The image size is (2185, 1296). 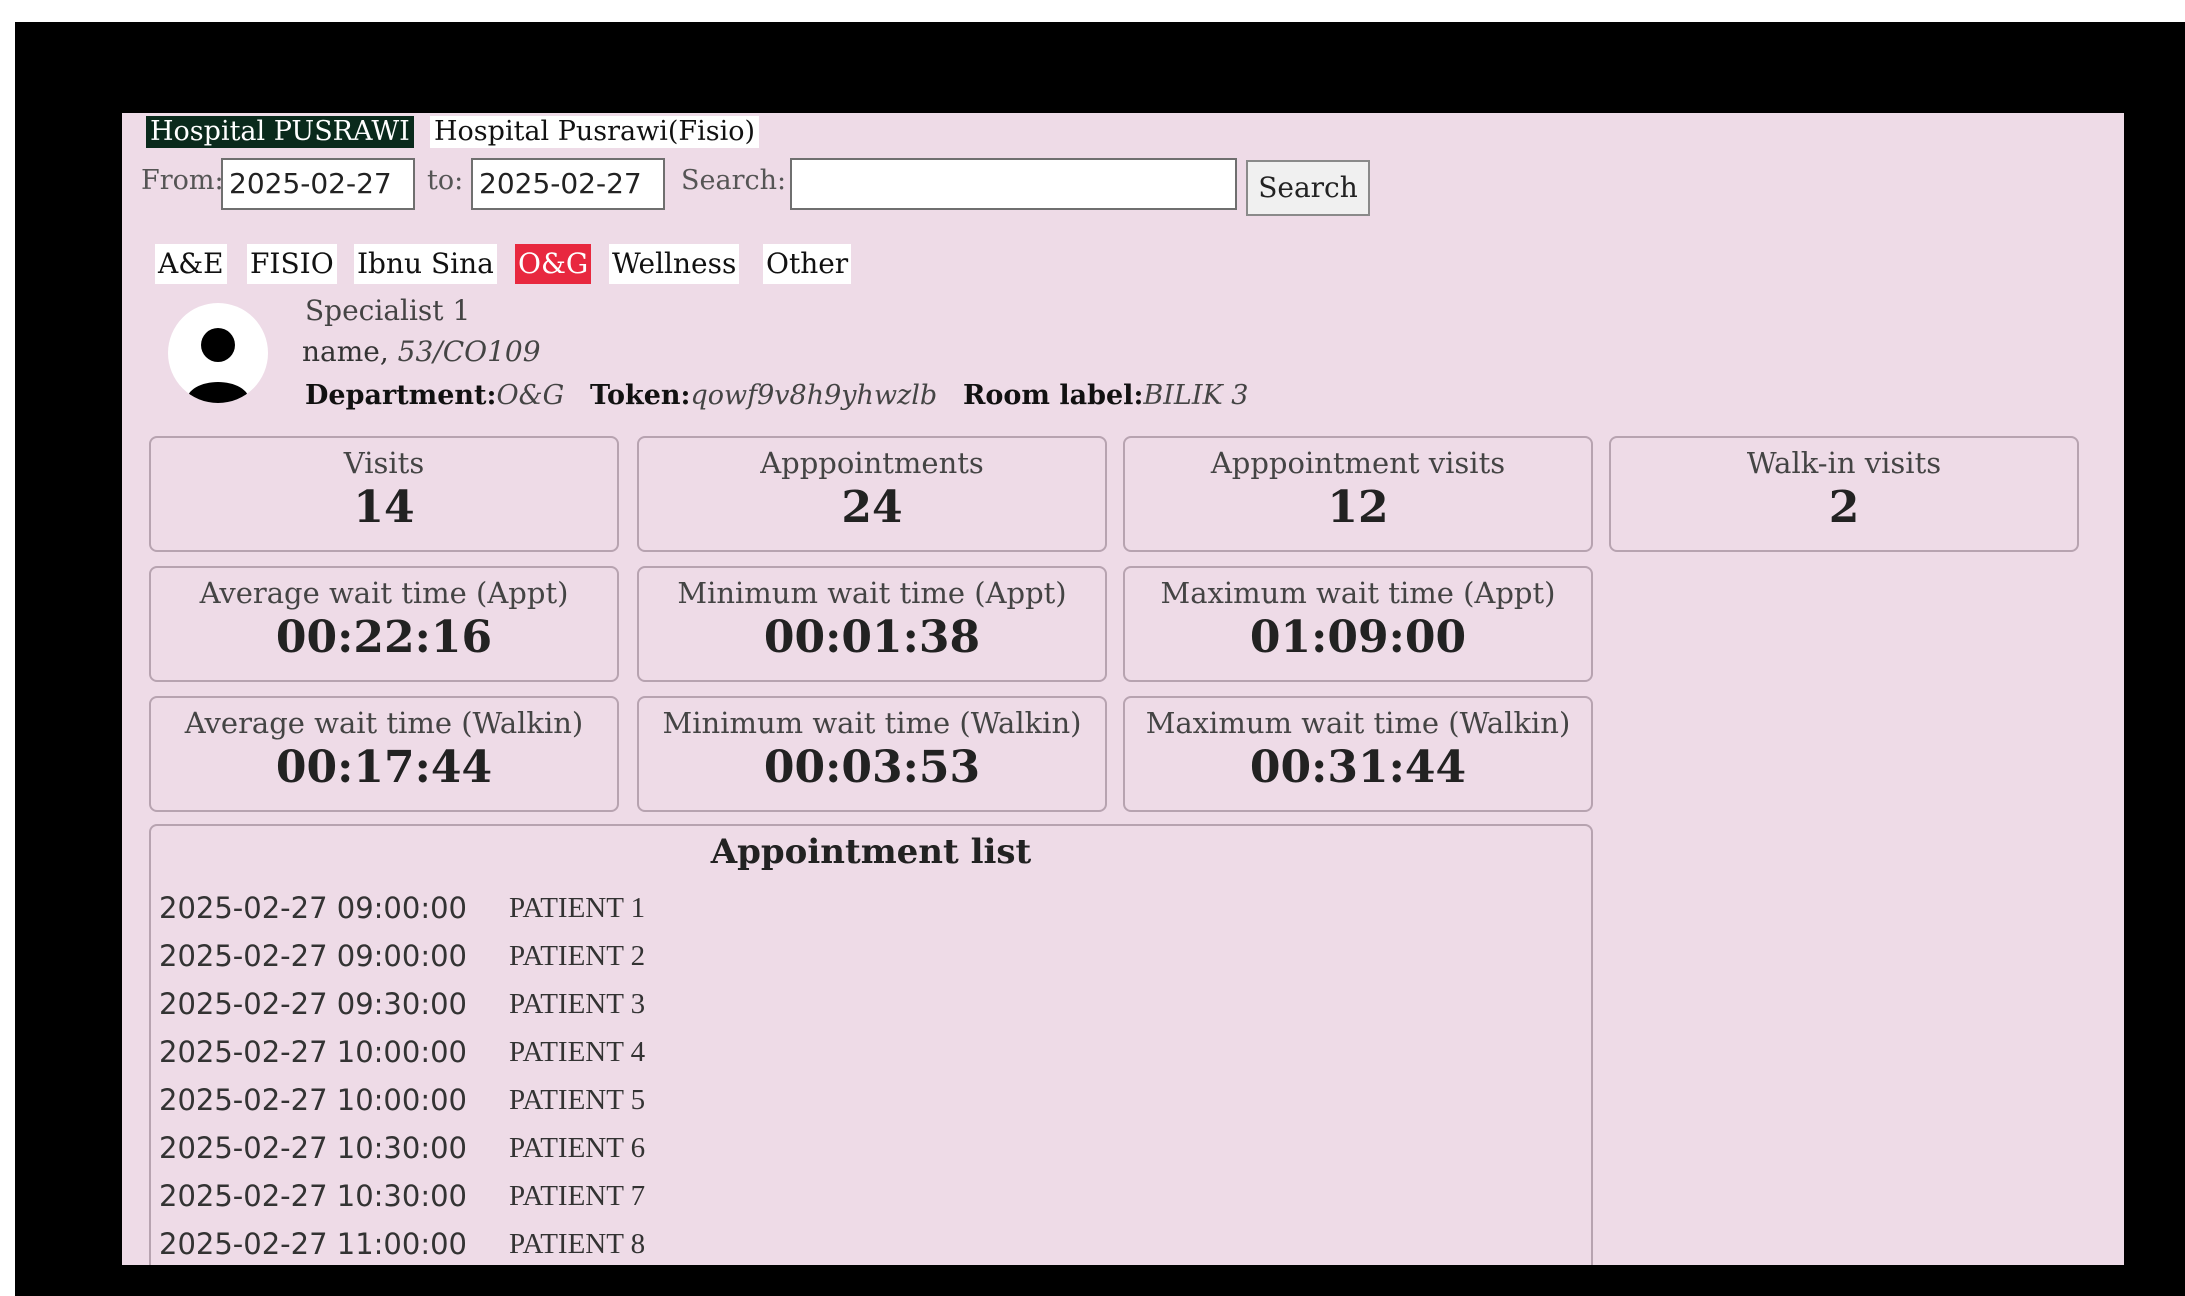 I want to click on stat-walkin-visits: Walk-in visits 2, so click(x=1844, y=494).